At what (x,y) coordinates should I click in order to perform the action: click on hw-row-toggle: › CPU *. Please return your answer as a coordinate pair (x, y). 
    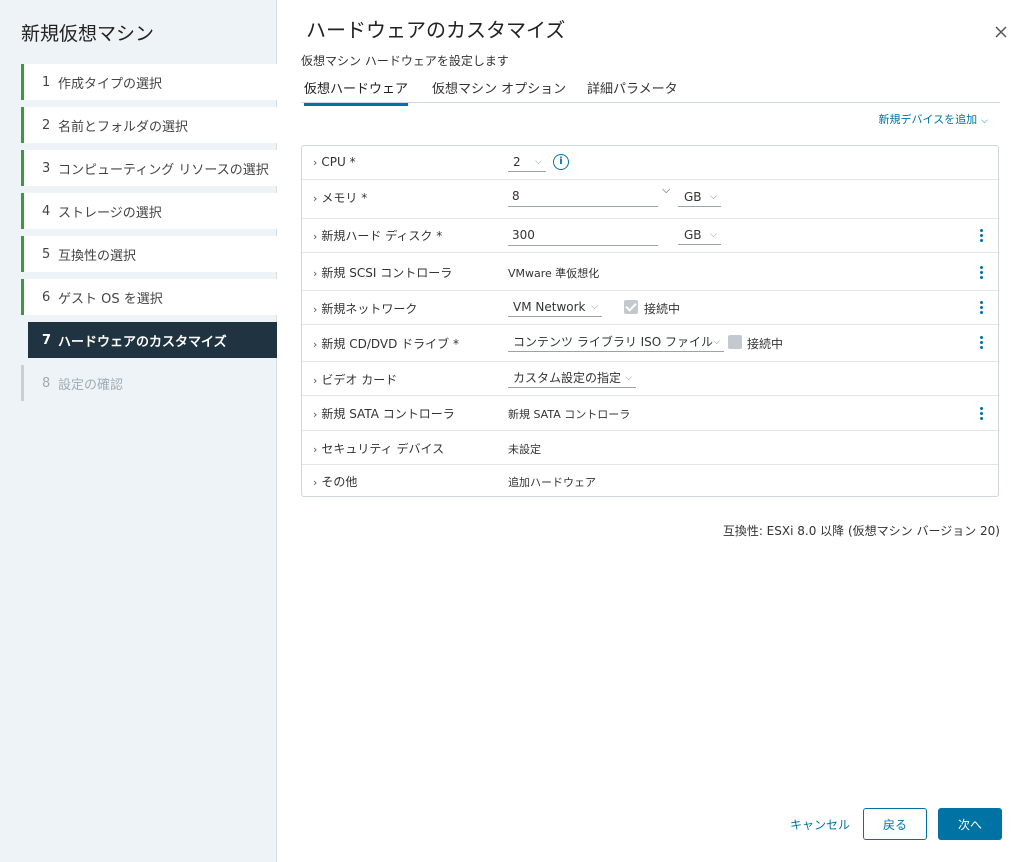
    Looking at the image, I should click on (334, 162).